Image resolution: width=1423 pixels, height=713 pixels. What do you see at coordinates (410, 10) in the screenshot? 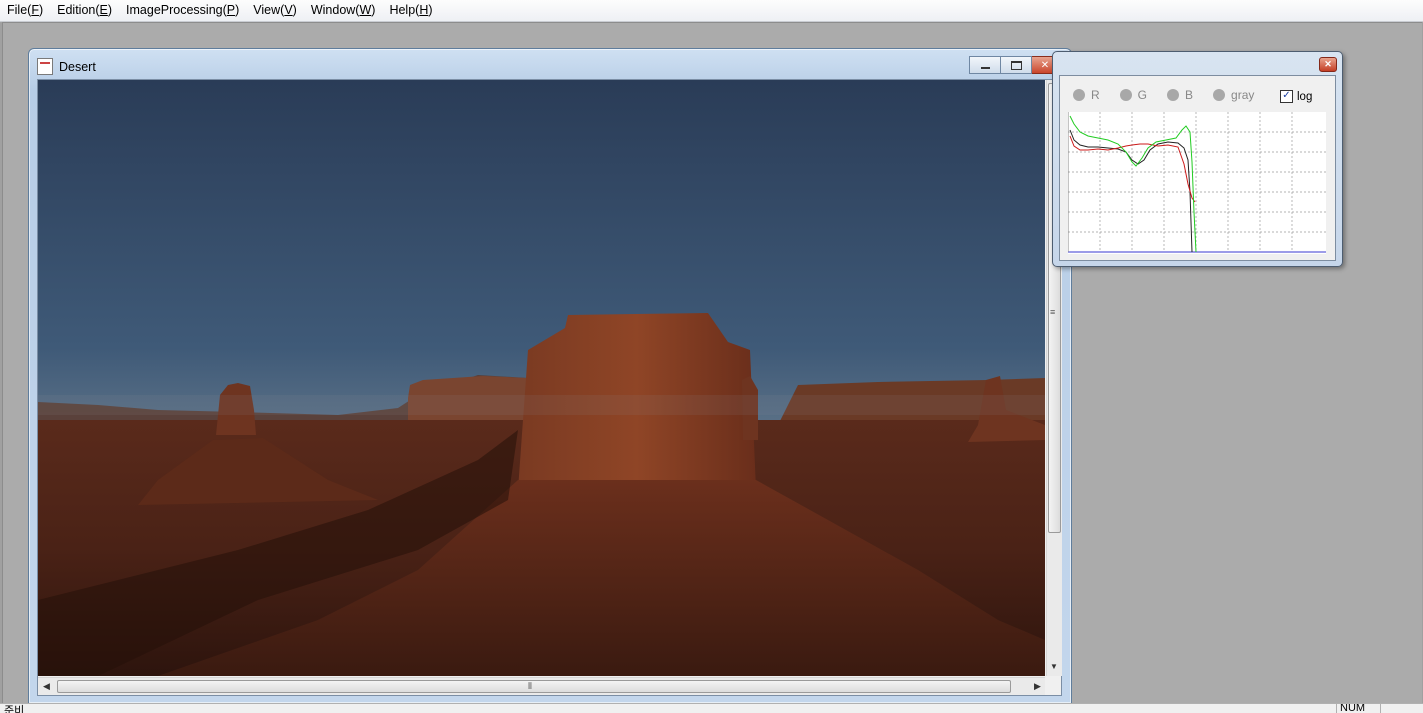
I see `menu-help: Help(H)` at bounding box center [410, 10].